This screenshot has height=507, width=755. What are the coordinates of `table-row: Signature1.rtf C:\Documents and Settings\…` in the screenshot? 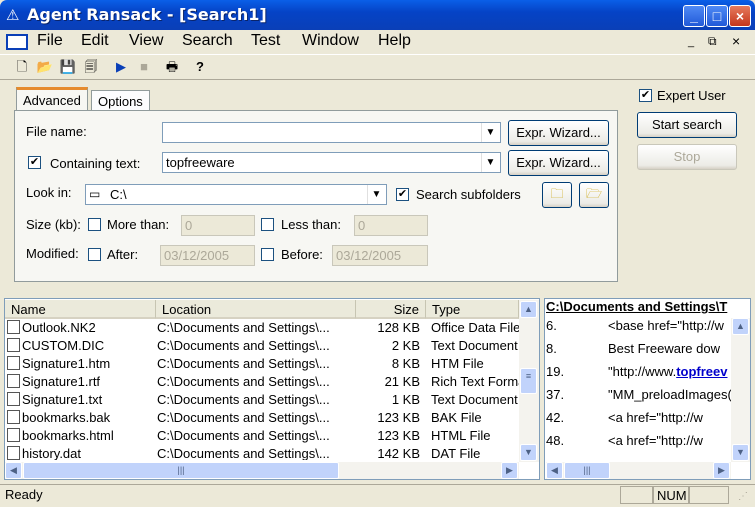 It's located at (262, 383).